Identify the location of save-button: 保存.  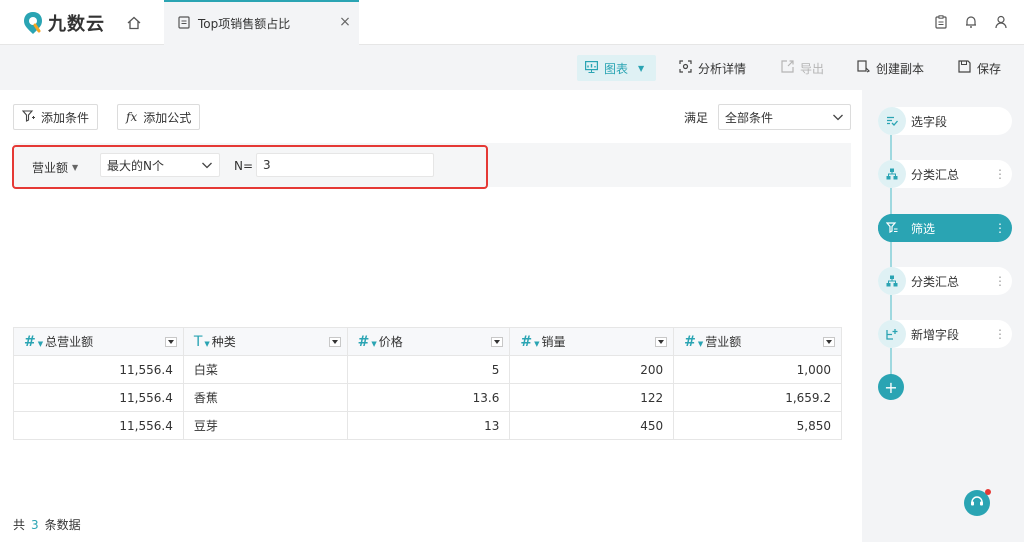
(979, 68).